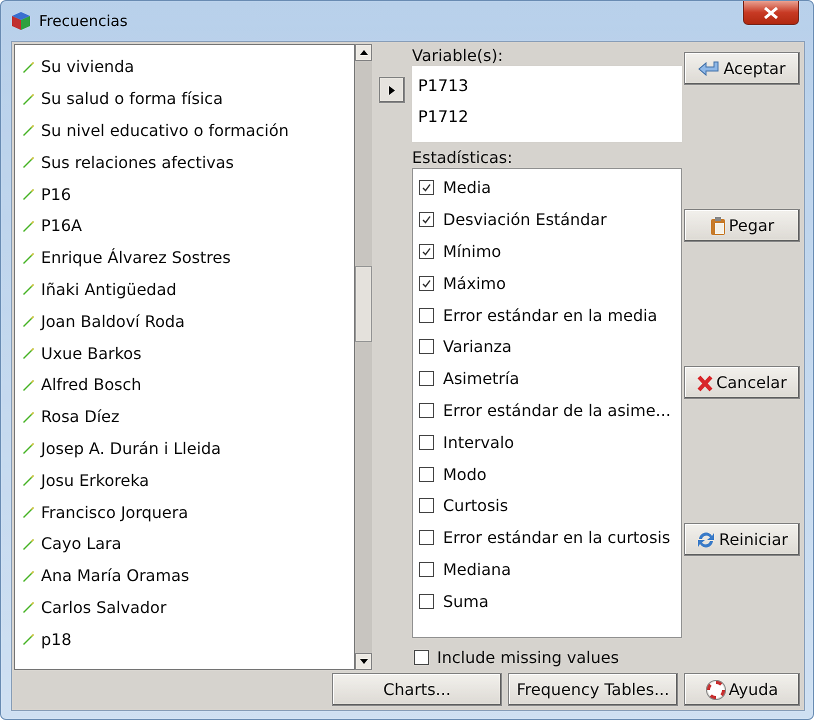 The image size is (814, 720). What do you see at coordinates (475, 506) in the screenshot?
I see `statistic-label: Curtosis` at bounding box center [475, 506].